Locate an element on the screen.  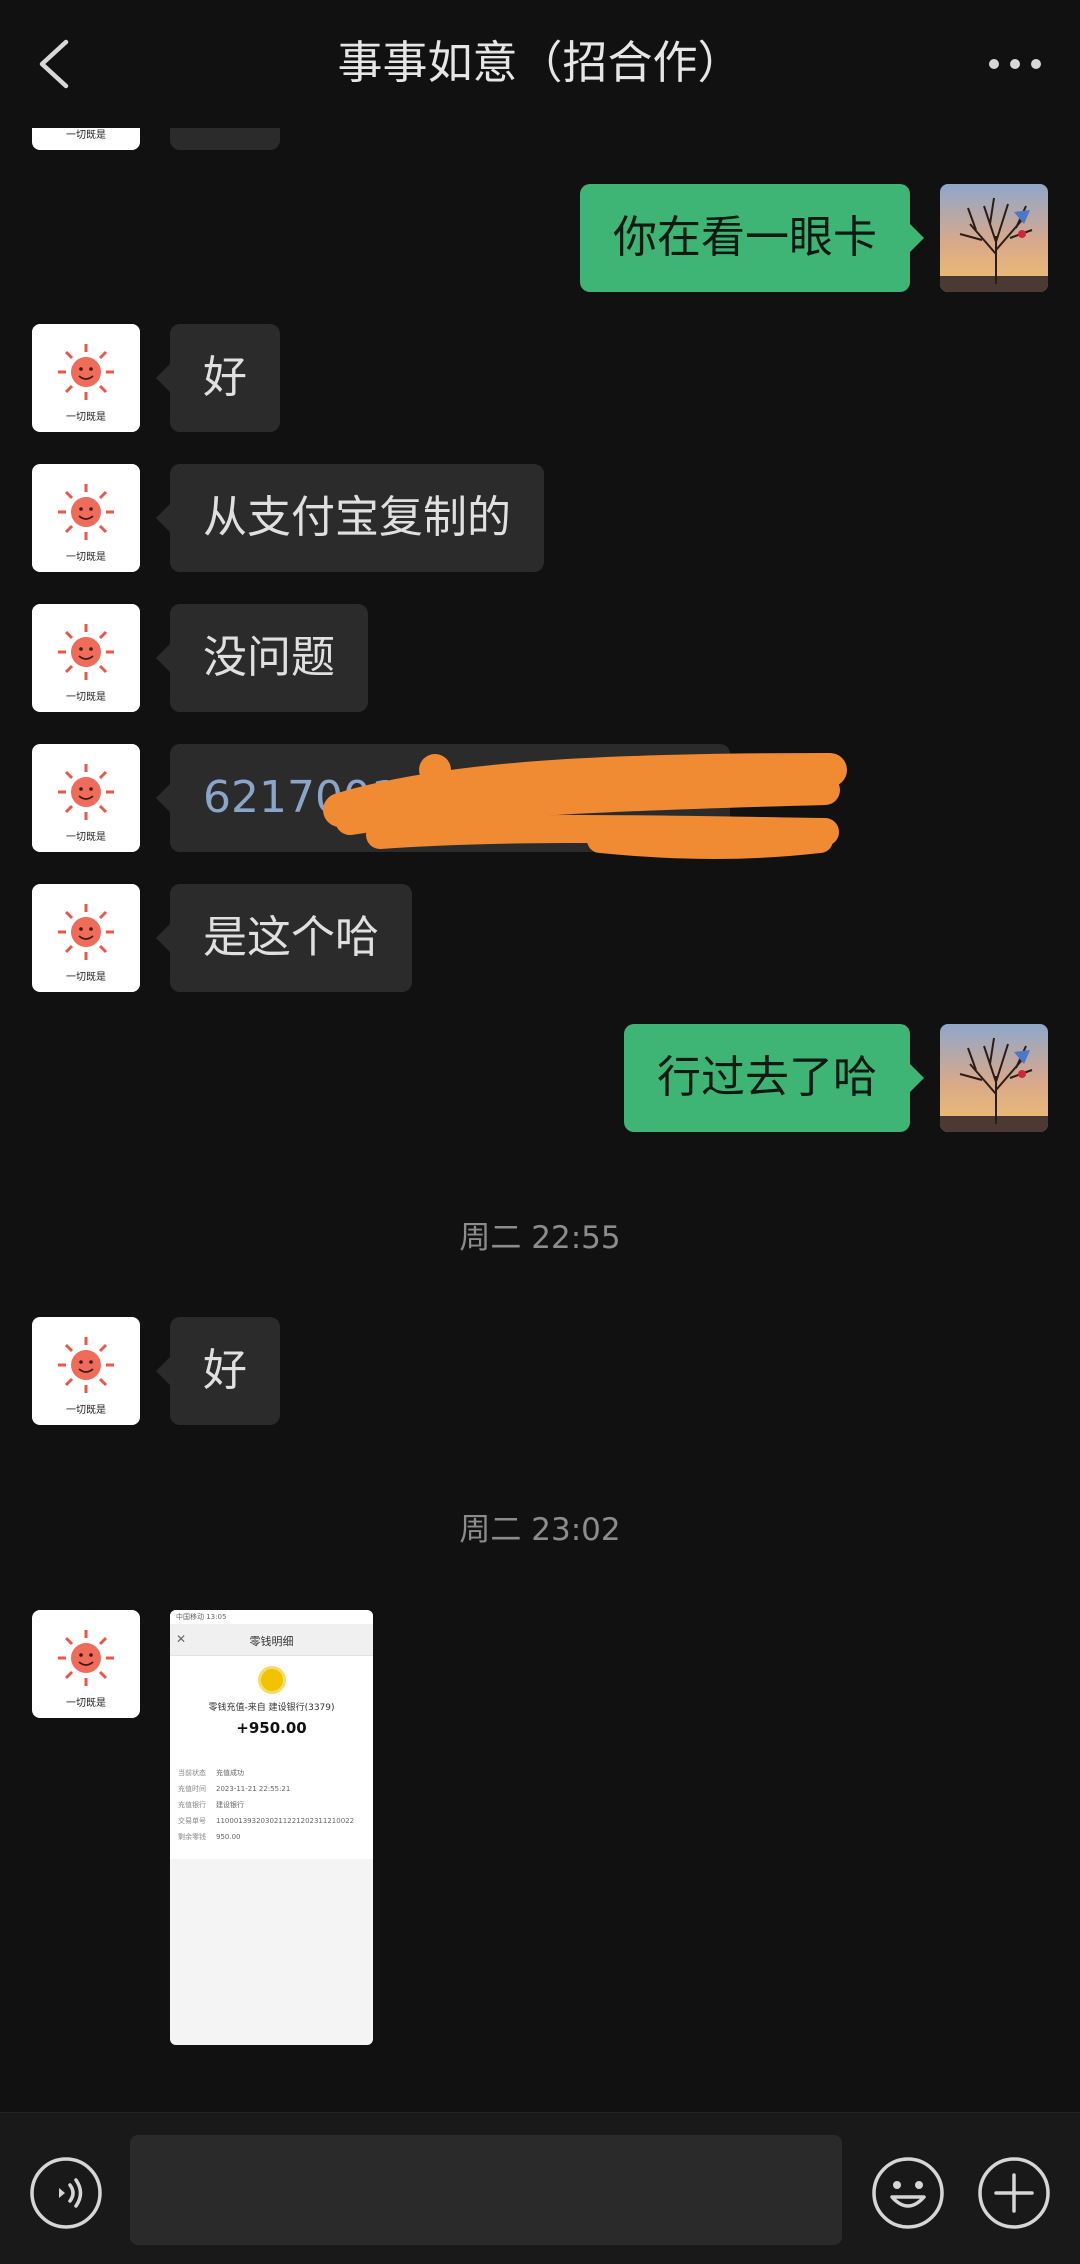
message-timestamp: 周二 22:55 is located at coordinates (540, 1238).